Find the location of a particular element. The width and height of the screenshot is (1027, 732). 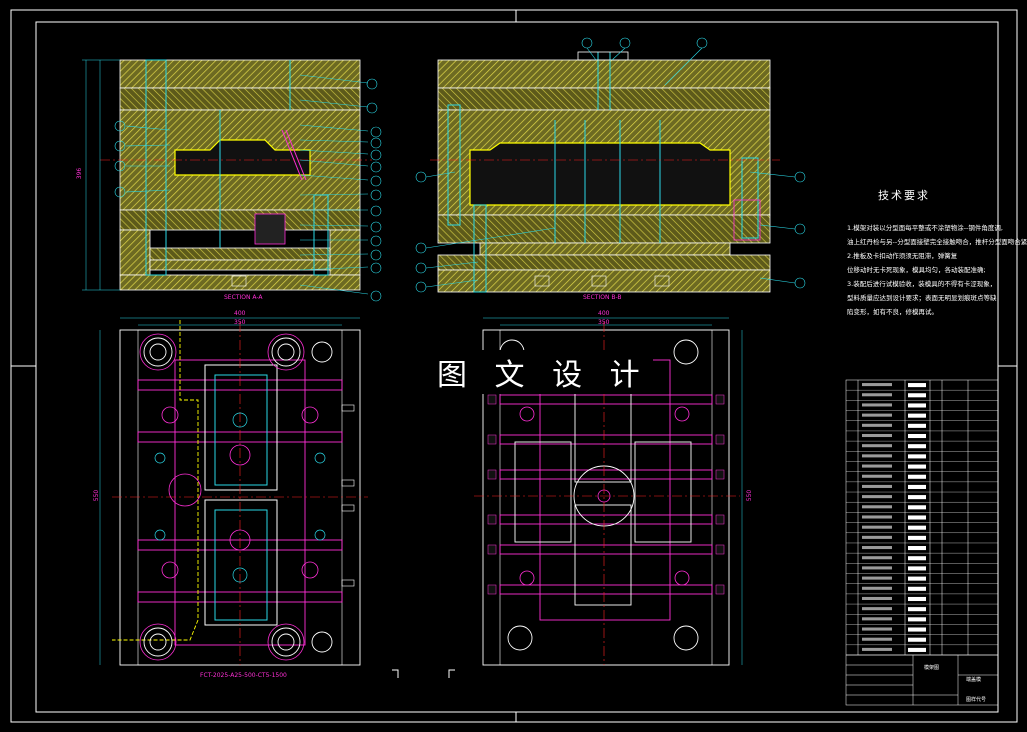

dim-a-side: 550 is located at coordinates (97, 495).